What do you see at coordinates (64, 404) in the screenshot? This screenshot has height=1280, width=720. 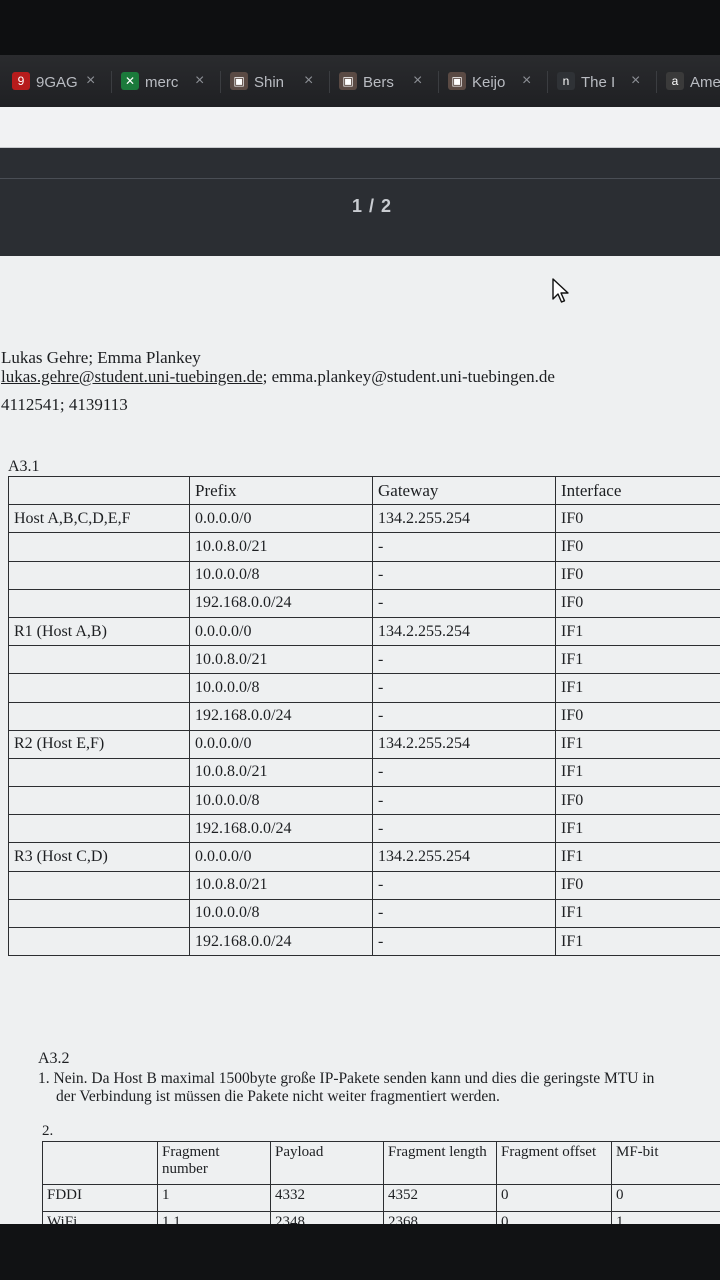 I see `student-ids: 4112541; 4139113` at bounding box center [64, 404].